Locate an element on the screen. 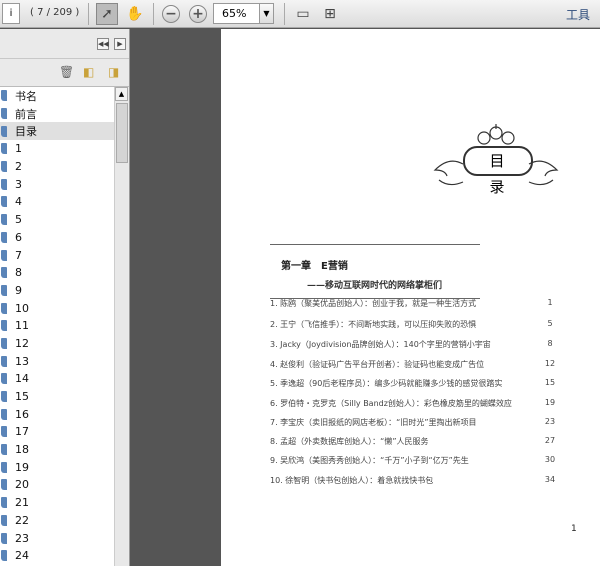 This screenshot has width=600, height=566. chapter-subtitle: ——移动互联网时代的网络掌柜们 is located at coordinates (375, 286).